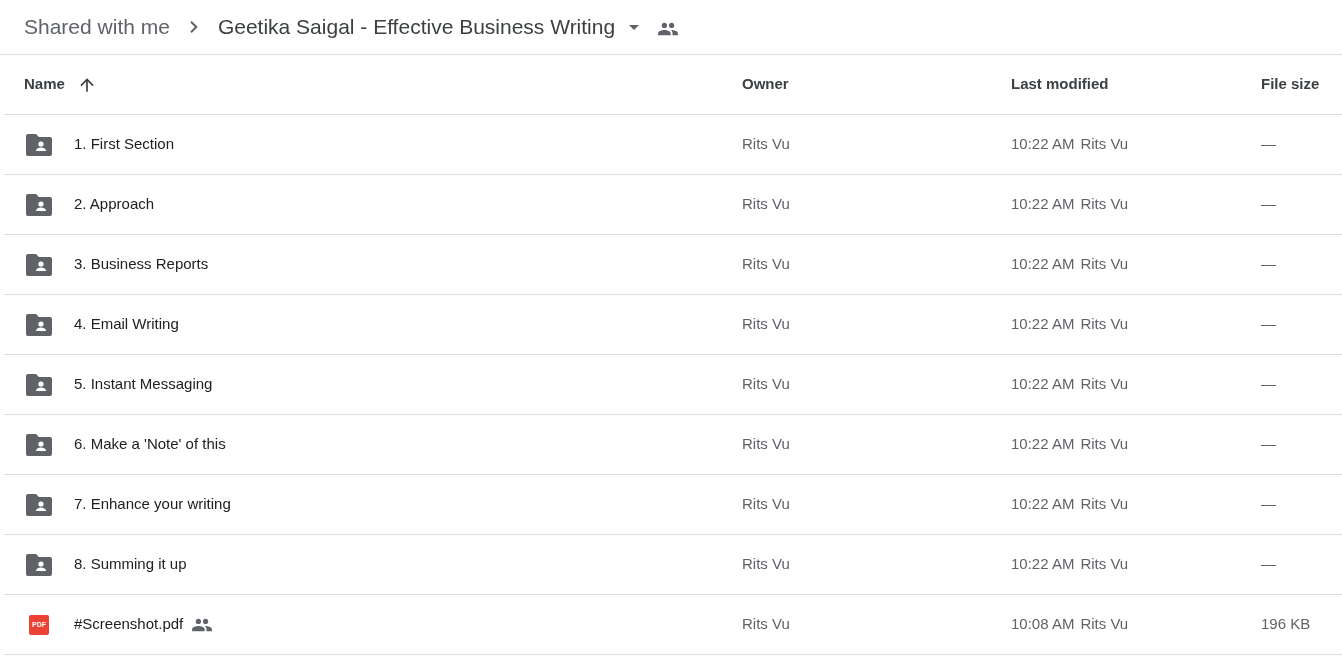  I want to click on file-name: 4. Email Writing, so click(126, 324).